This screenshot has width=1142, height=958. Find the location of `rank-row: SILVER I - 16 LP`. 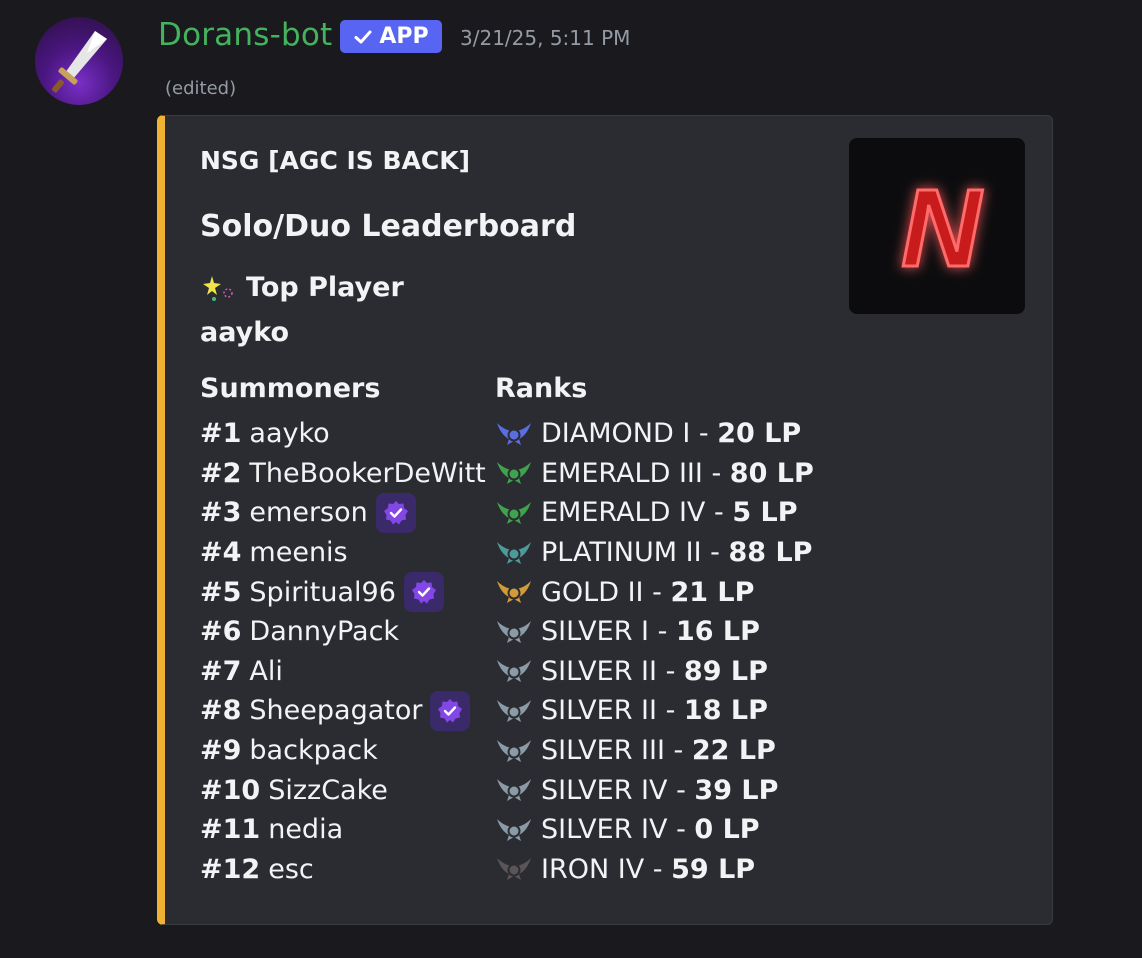

rank-row: SILVER I - 16 LP is located at coordinates (654, 632).